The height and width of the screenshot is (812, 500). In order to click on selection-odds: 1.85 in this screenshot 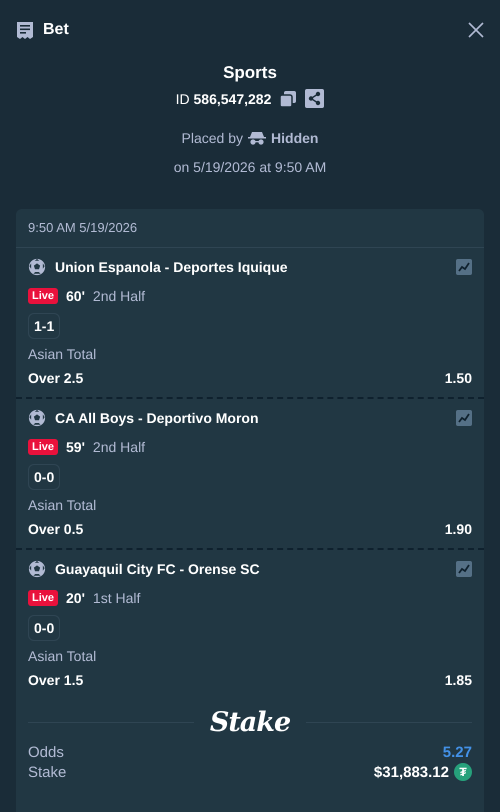, I will do `click(458, 680)`.